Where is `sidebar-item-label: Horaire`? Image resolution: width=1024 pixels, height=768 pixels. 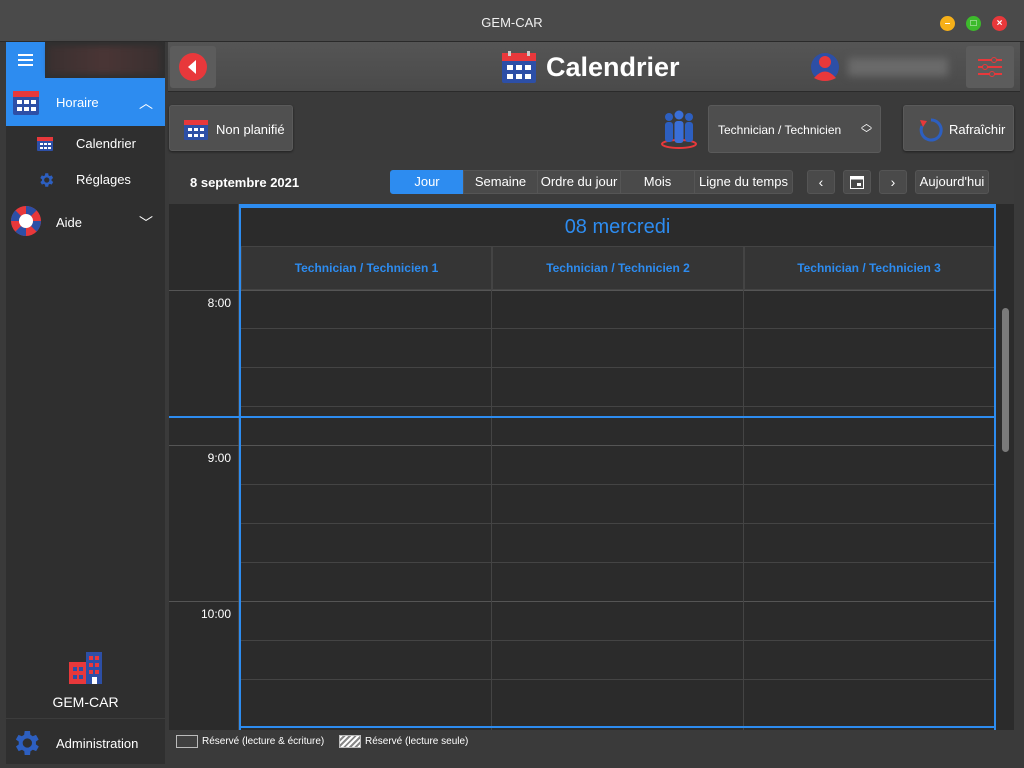
sidebar-item-label: Horaire is located at coordinates (77, 102).